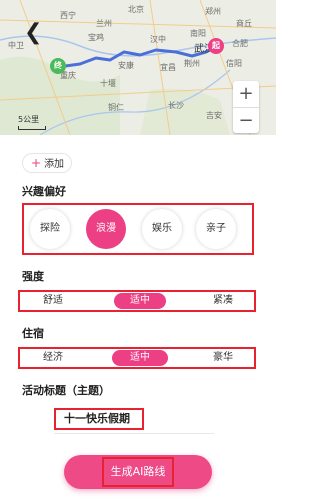 The image size is (320, 500). Describe the element at coordinates (168, 67) in the screenshot. I see `map-label: 宜昌` at that location.